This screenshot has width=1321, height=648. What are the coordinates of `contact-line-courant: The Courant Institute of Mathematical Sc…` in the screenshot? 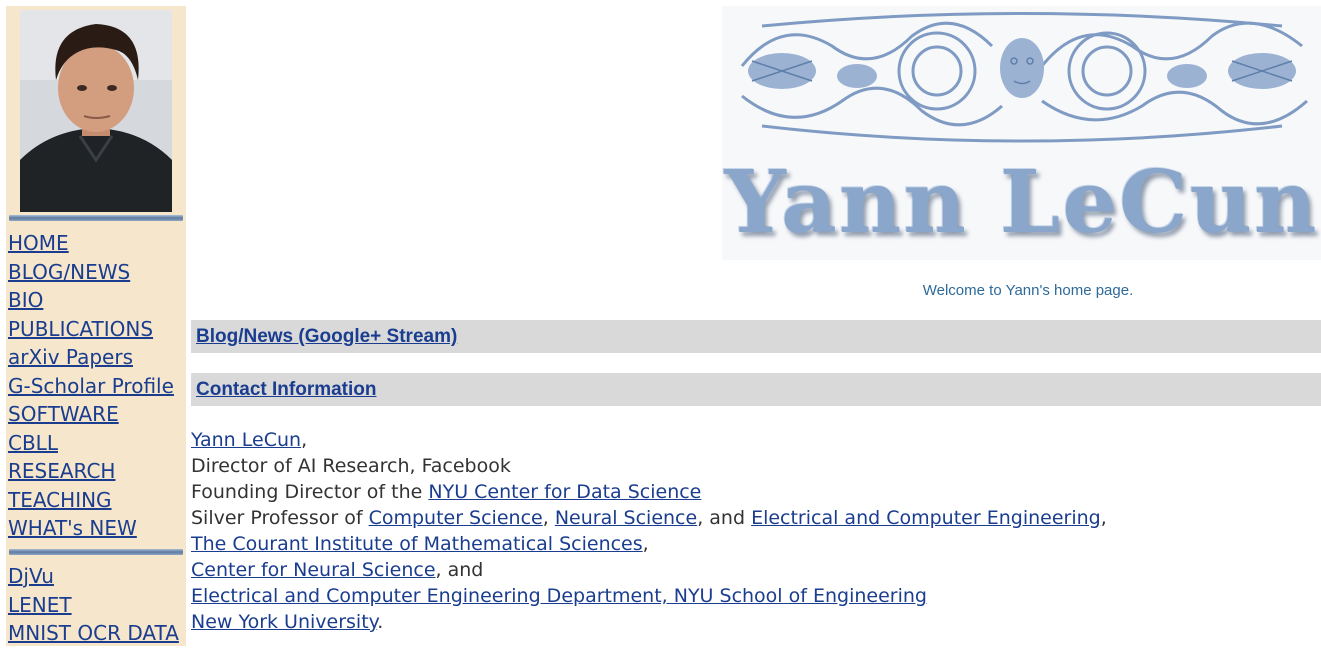 It's located at (649, 544).